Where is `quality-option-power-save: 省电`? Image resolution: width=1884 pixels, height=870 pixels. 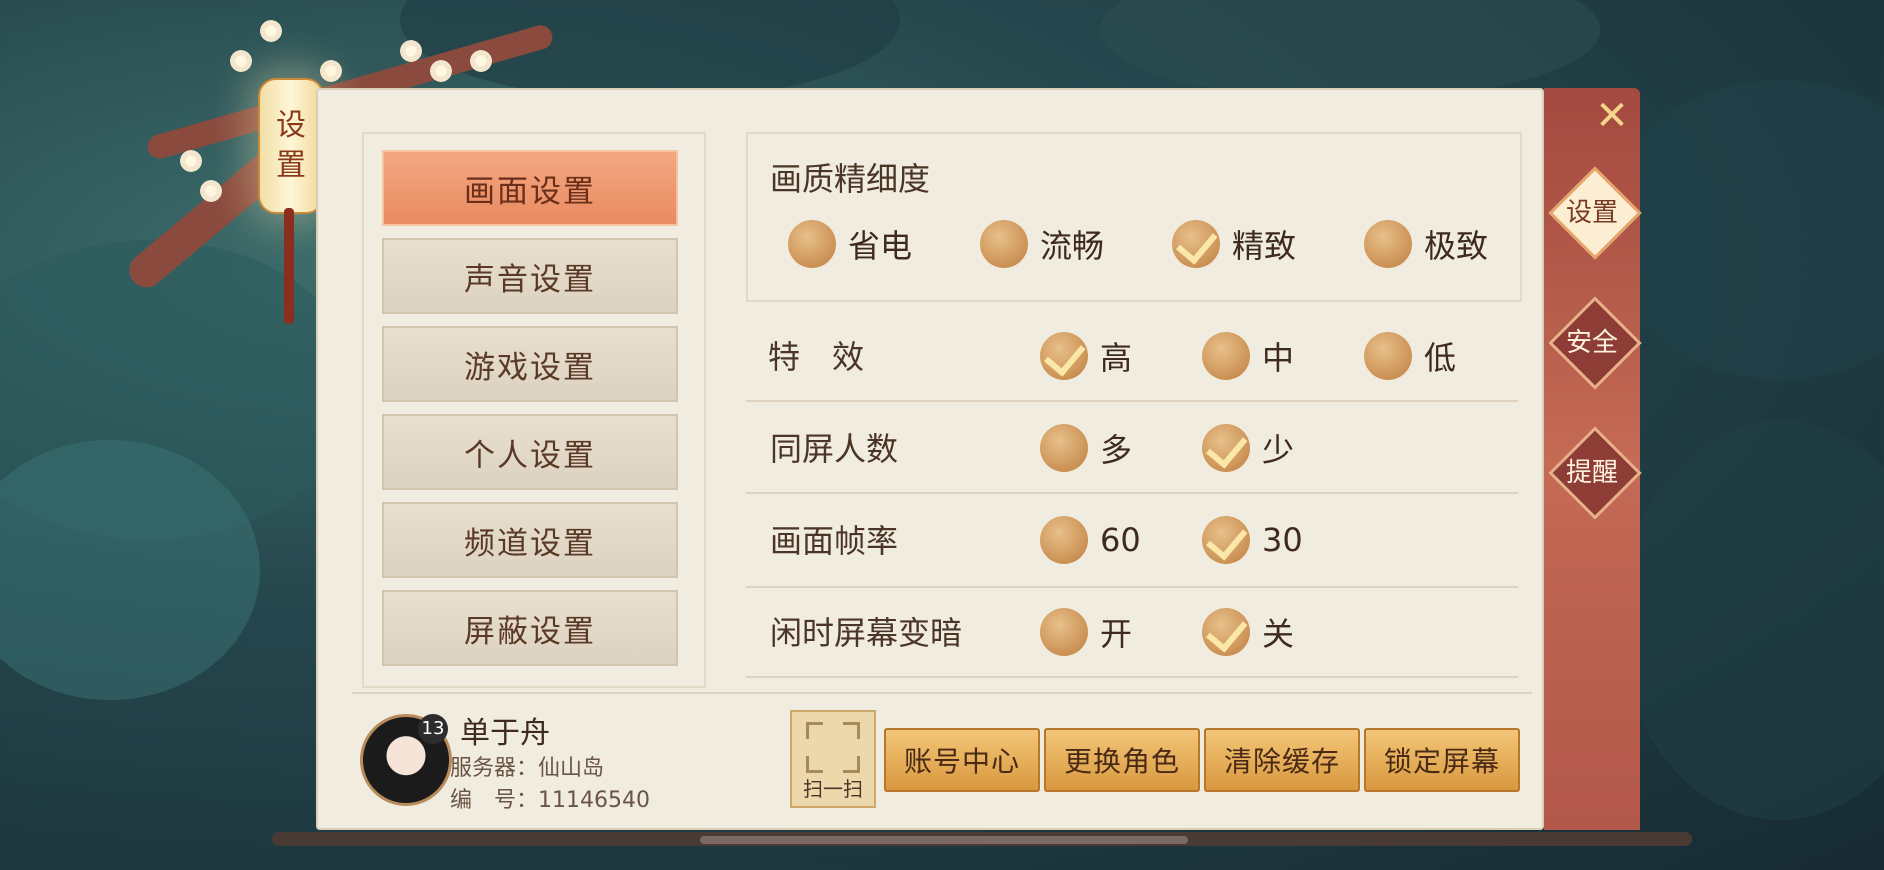 quality-option-power-save: 省电 is located at coordinates (850, 244).